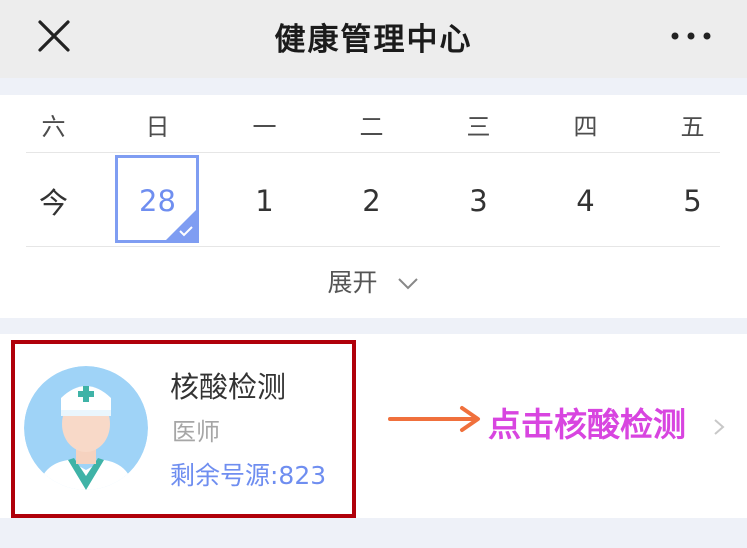 Image resolution: width=747 pixels, height=548 pixels. What do you see at coordinates (264, 126) in the screenshot?
I see `weekday-label: 一` at bounding box center [264, 126].